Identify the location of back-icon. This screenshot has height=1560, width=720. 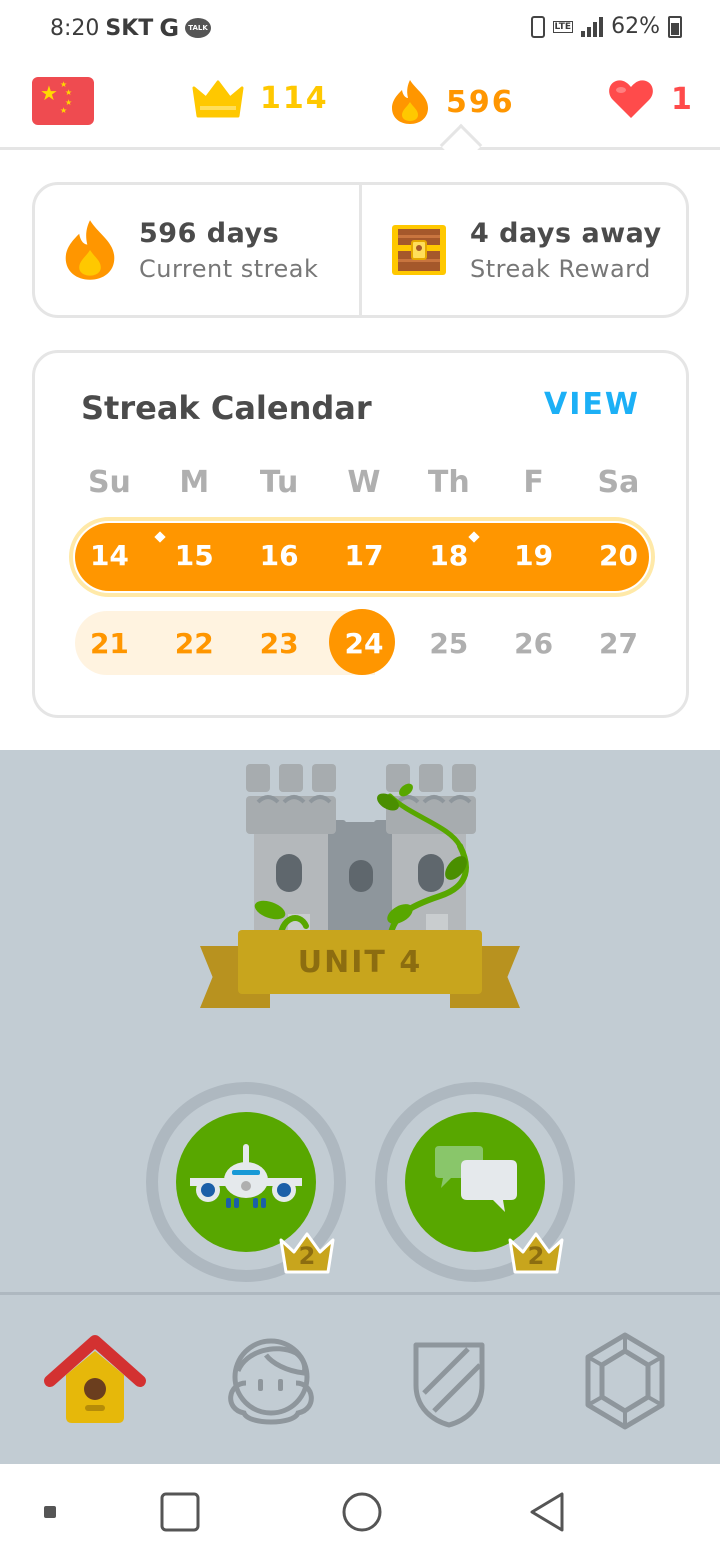
(547, 1512).